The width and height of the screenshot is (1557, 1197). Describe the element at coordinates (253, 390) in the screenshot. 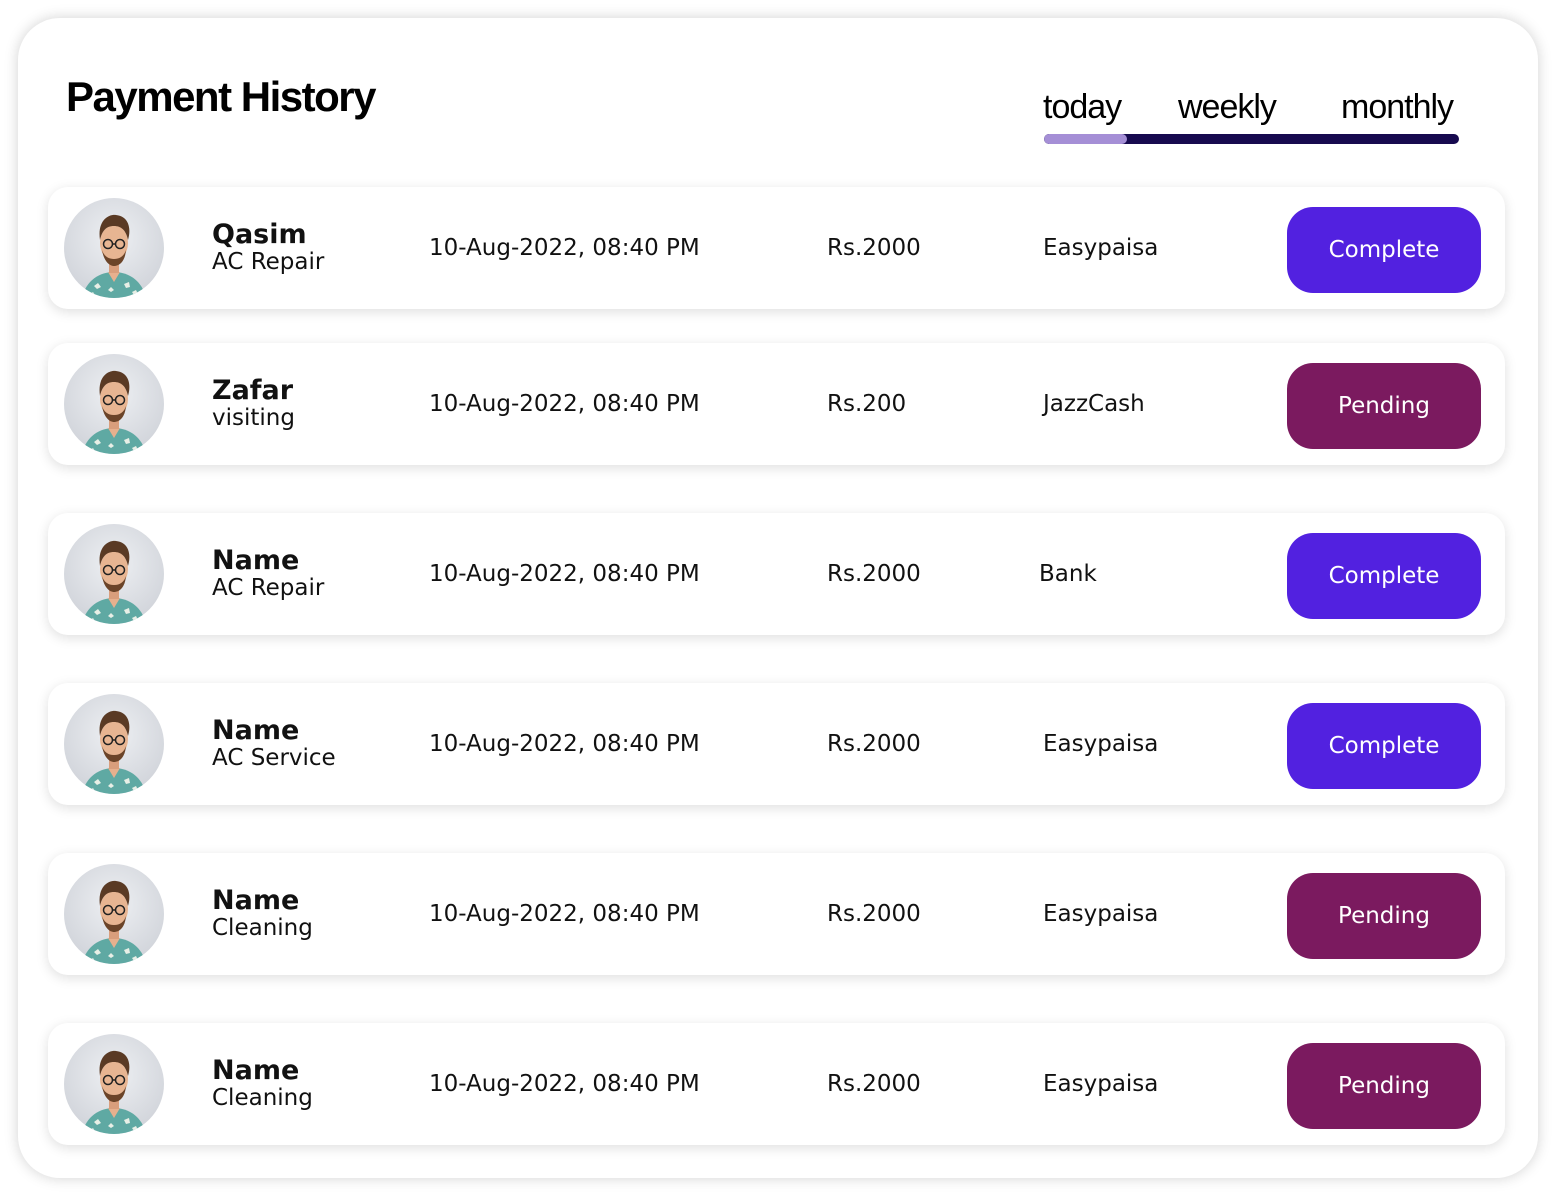

I see `customer-name: Zafar` at that location.